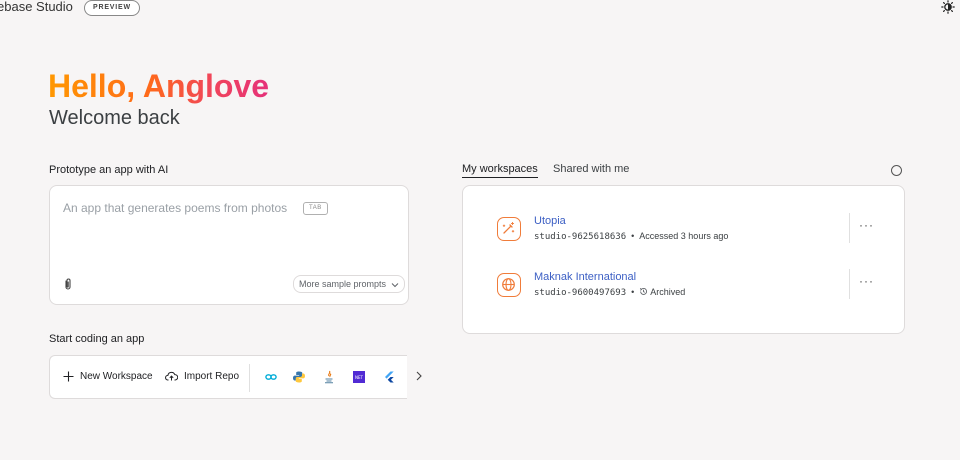 Image resolution: width=960 pixels, height=460 pixels. What do you see at coordinates (159, 86) in the screenshot?
I see `greeting-heading: Hello, Anglove` at bounding box center [159, 86].